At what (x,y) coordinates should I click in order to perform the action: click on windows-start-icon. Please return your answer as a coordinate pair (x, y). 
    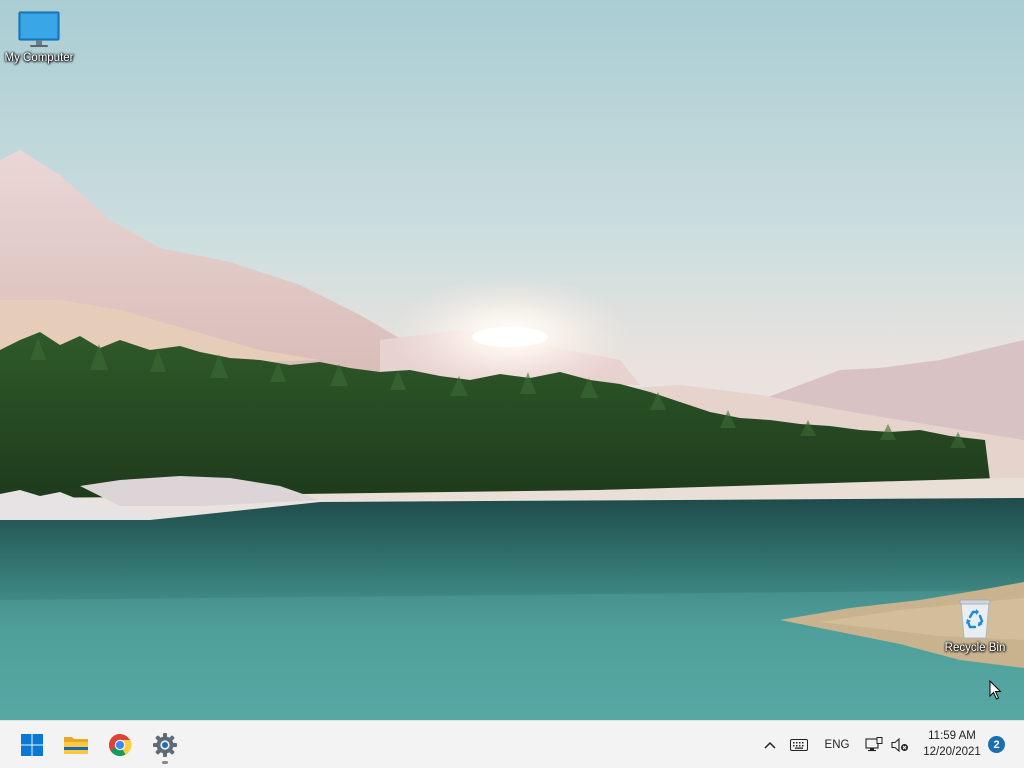
    Looking at the image, I should click on (32, 745).